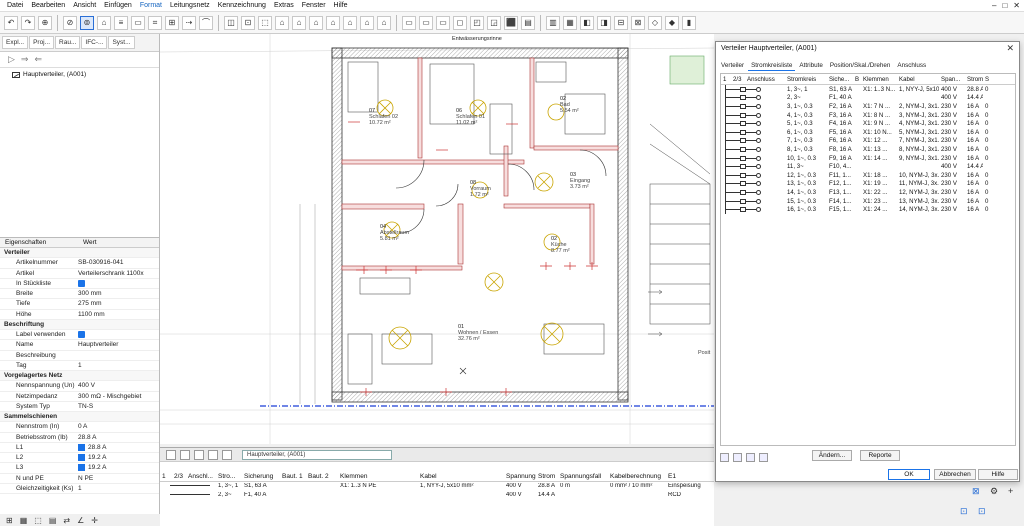 The height and width of the screenshot is (526, 1024). Describe the element at coordinates (118, 303) in the screenshot. I see `property-value: 275 mm` at that location.